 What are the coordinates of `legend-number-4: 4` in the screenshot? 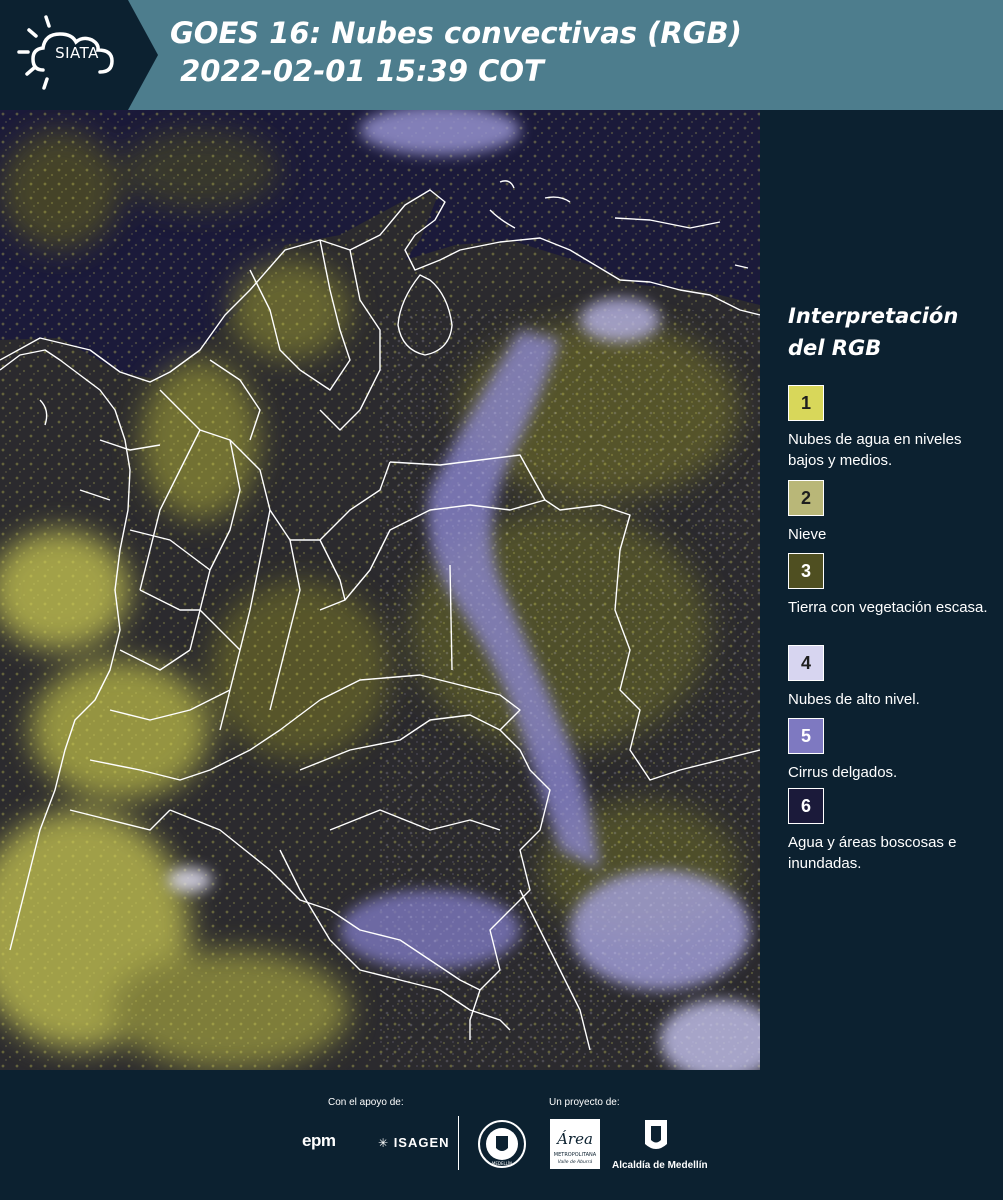 It's located at (805, 662).